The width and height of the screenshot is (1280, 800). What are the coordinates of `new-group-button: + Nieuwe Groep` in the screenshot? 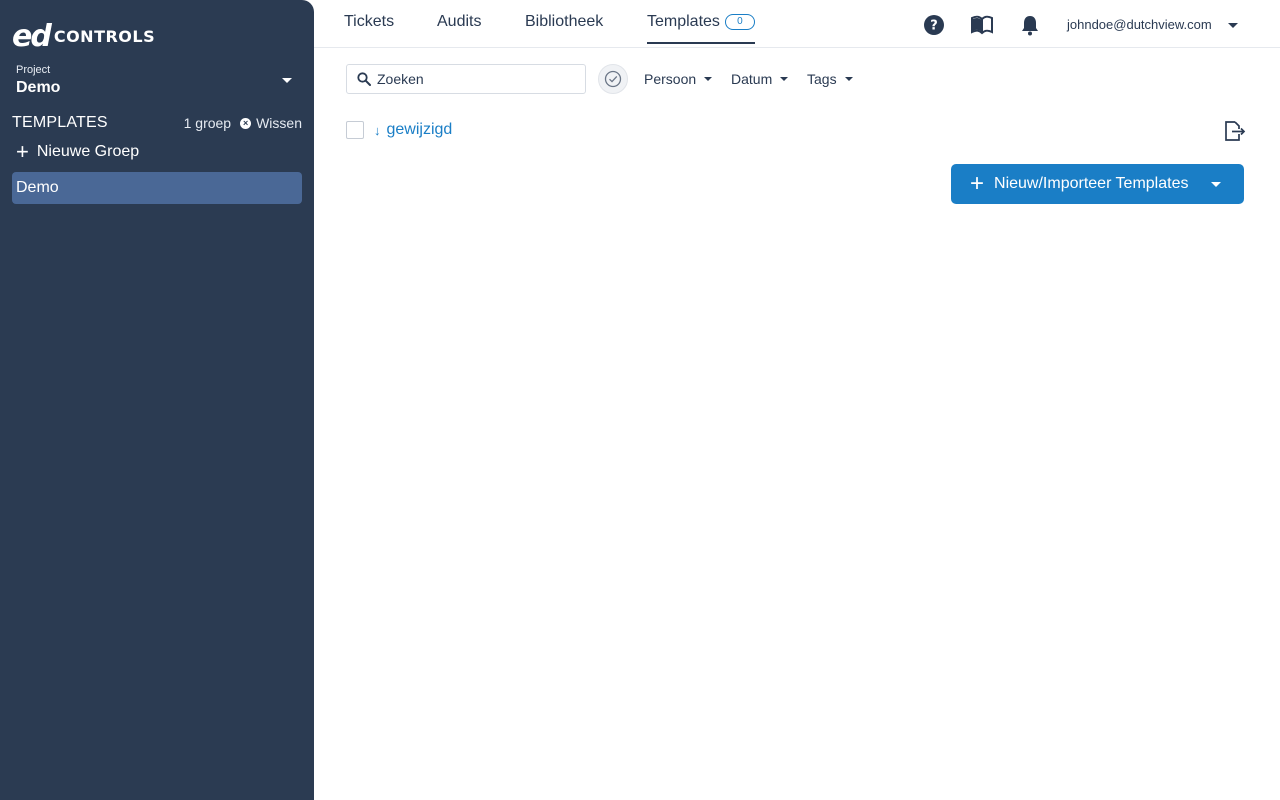 It's located at (78, 151).